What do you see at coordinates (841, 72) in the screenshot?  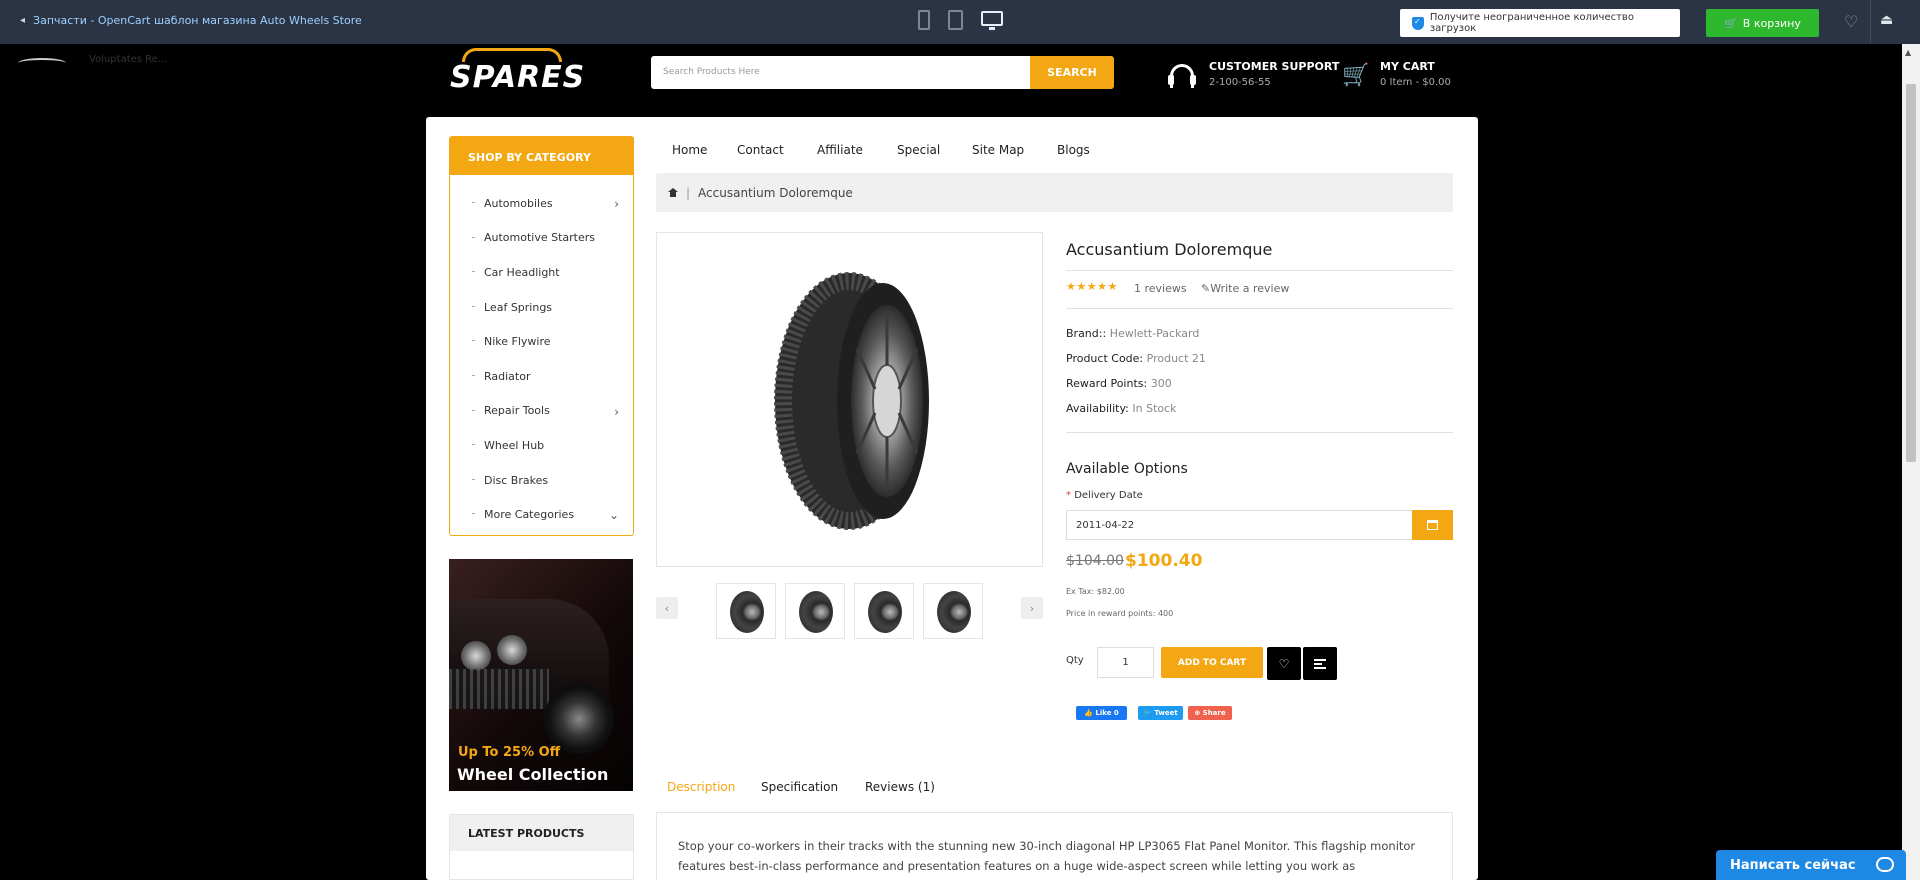 I see `search-input: Search Products Here` at bounding box center [841, 72].